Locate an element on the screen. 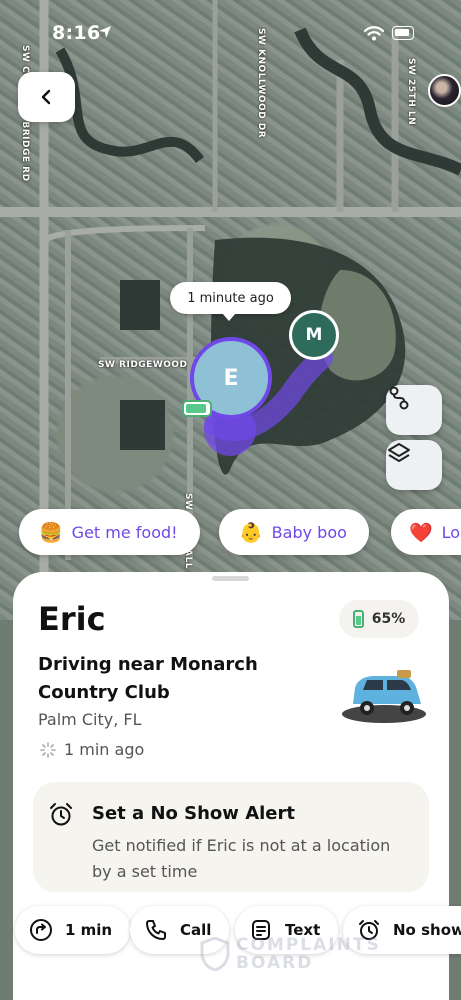 The image size is (461, 1000). watermark-line1: COMPLAINTS is located at coordinates (308, 945).